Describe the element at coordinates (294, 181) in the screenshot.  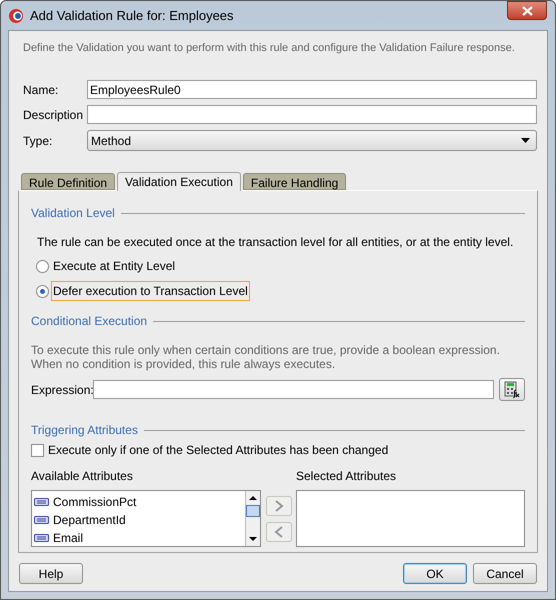
I see `tab: Failure Handling` at that location.